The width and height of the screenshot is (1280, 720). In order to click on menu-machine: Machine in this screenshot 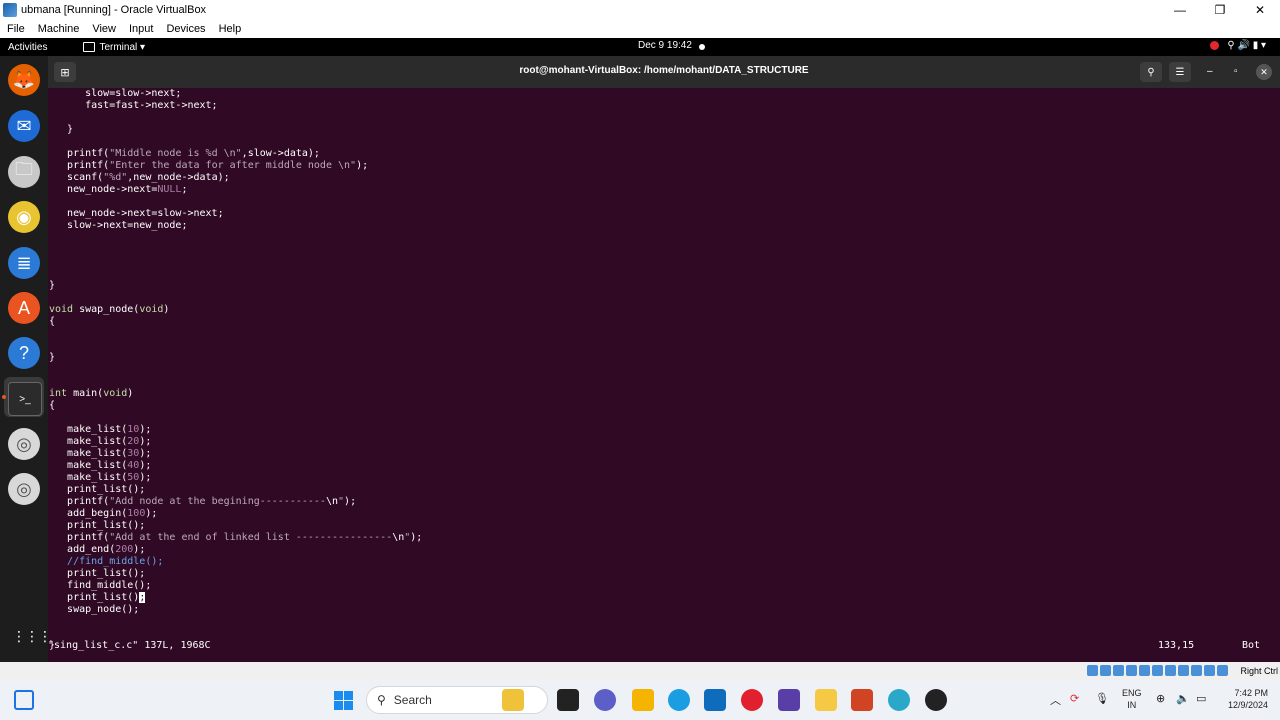, I will do `click(59, 29)`.